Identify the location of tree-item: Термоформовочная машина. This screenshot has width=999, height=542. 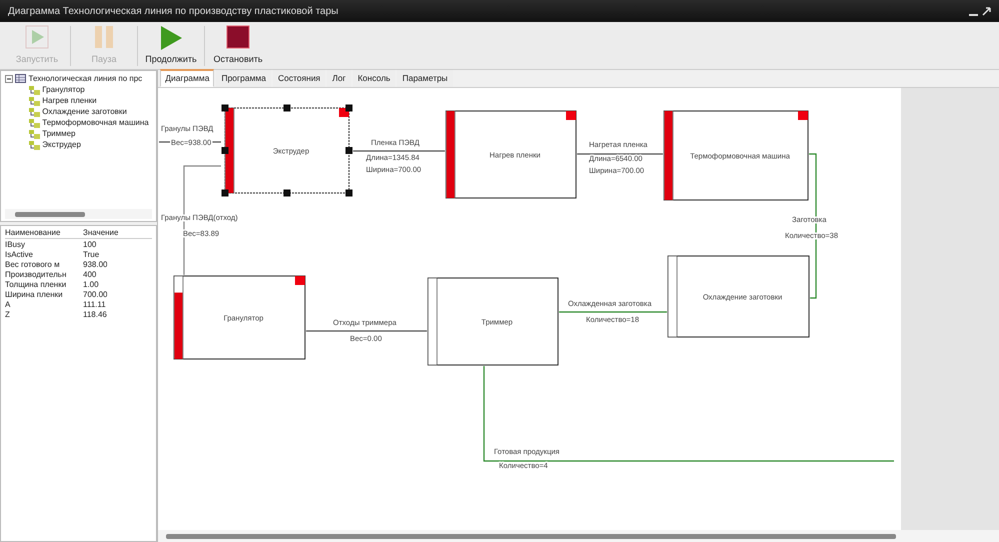
(95, 122).